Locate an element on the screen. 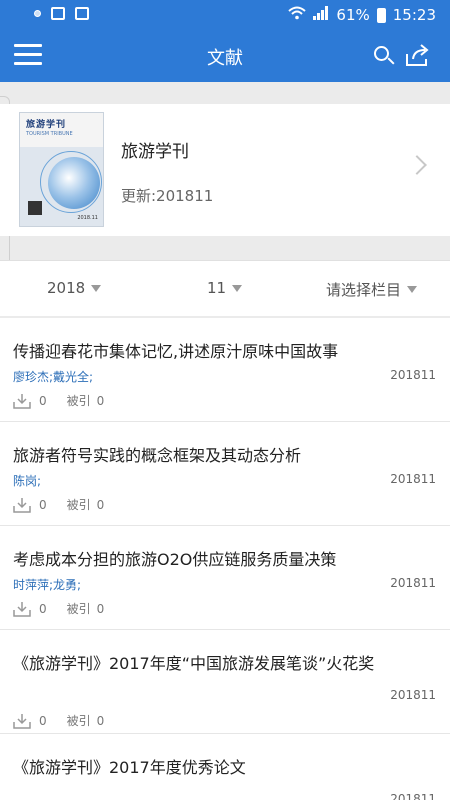  bag-icon is located at coordinates (82, 13).